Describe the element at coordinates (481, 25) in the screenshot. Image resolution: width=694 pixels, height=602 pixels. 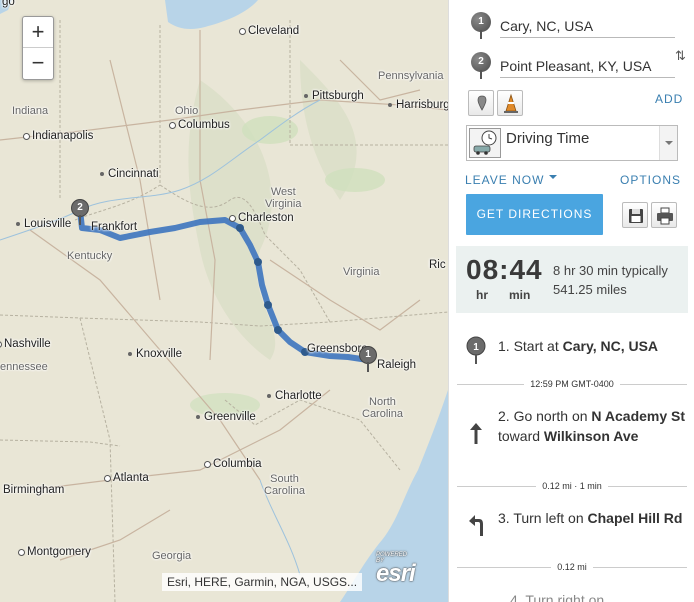
I see `stop-1-pin-icon: 1` at that location.